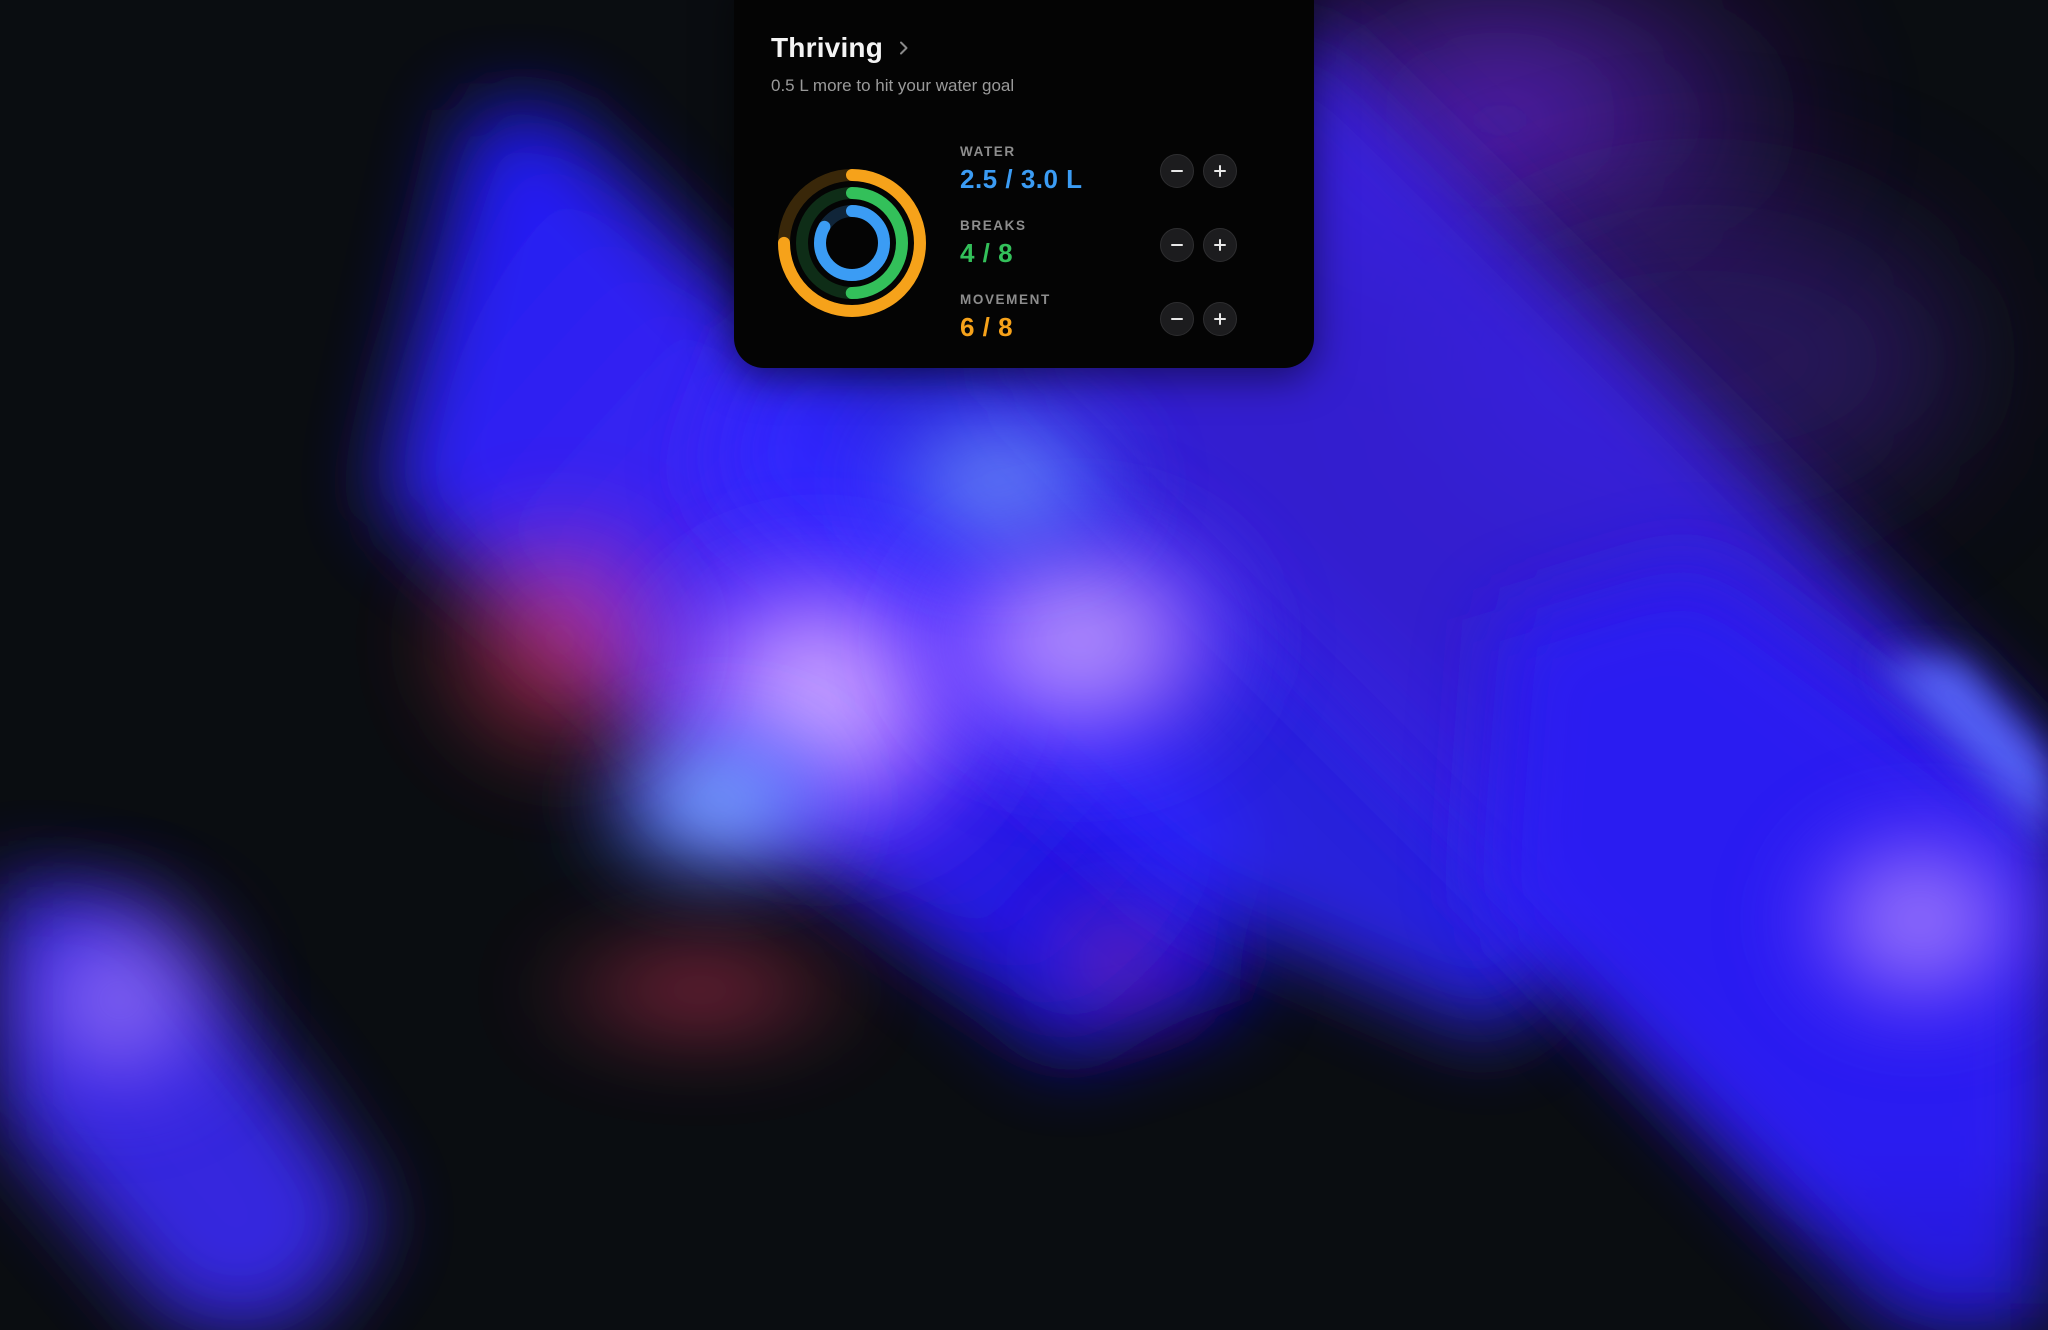 This screenshot has width=2048, height=1330. Describe the element at coordinates (1120, 253) in the screenshot. I see `metric-breaks: BREAKS 4 / 8` at that location.